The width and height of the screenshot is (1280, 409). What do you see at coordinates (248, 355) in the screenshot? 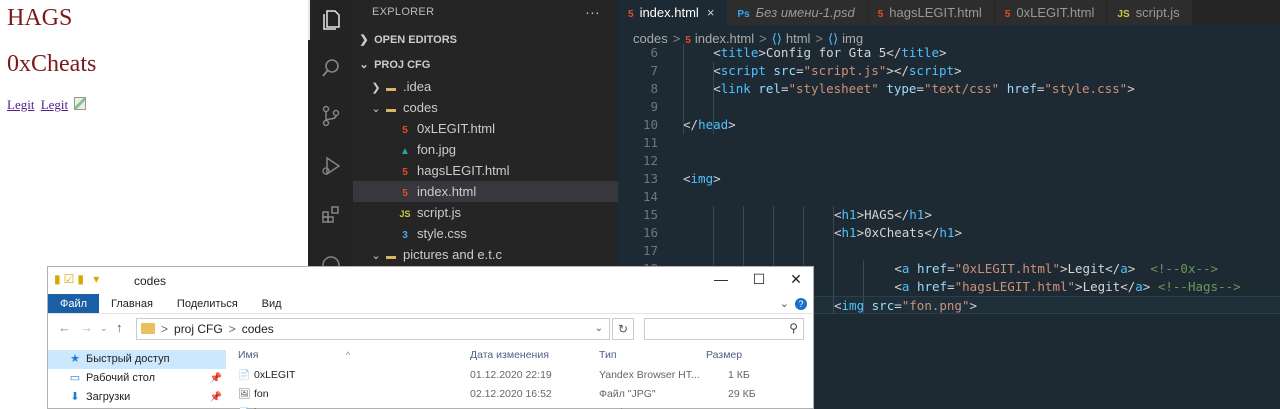
I see `column-name: Имя` at bounding box center [248, 355].